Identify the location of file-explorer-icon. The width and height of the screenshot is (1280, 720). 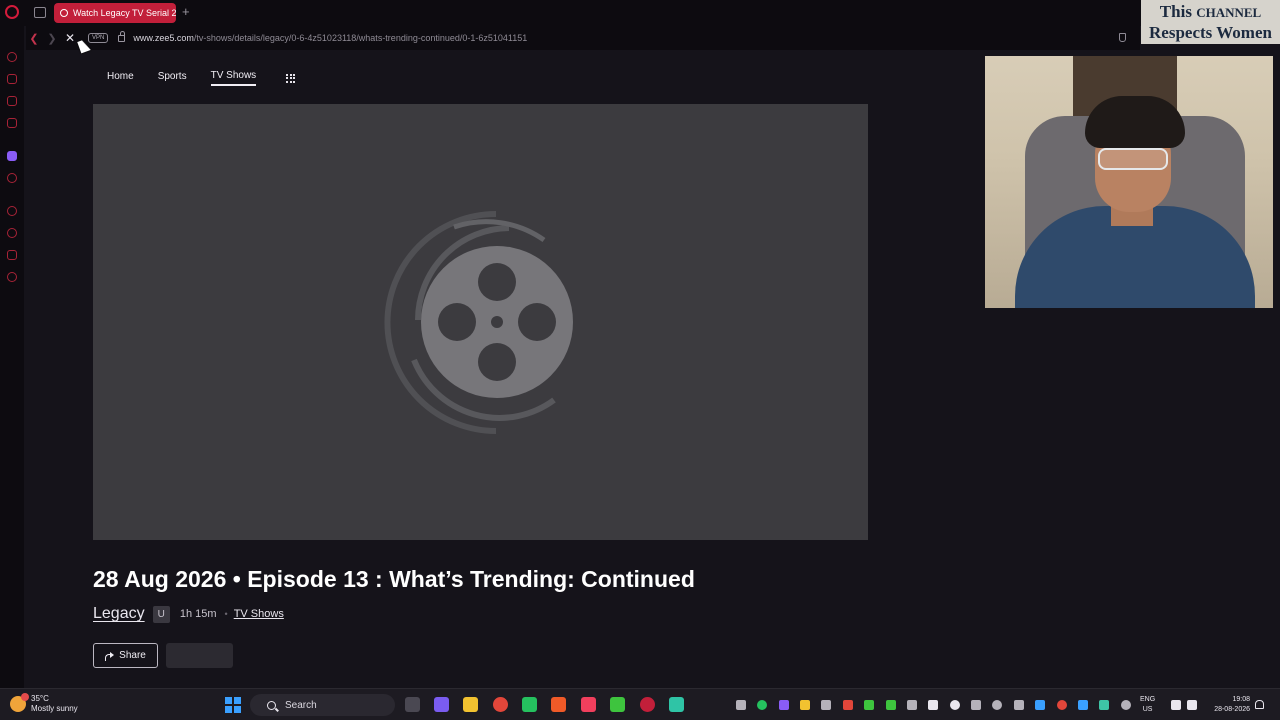
(470, 704).